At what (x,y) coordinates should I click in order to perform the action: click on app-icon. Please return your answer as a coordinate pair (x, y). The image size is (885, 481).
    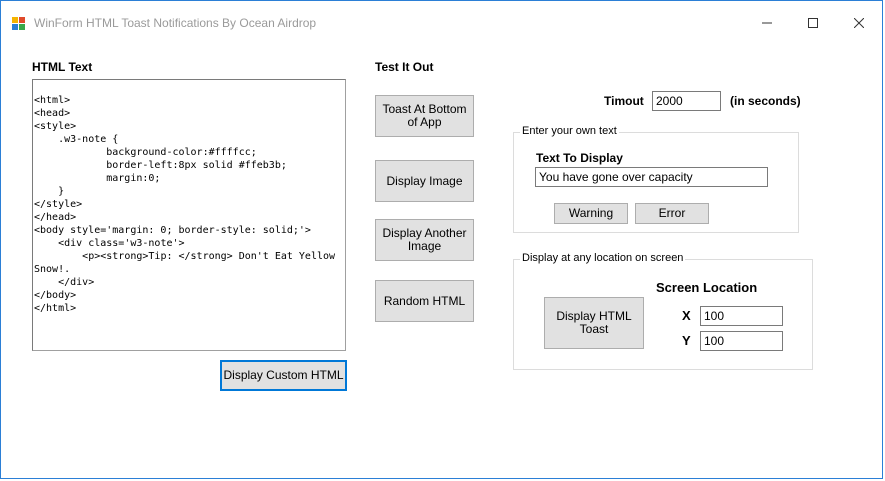
    Looking at the image, I should click on (18, 23).